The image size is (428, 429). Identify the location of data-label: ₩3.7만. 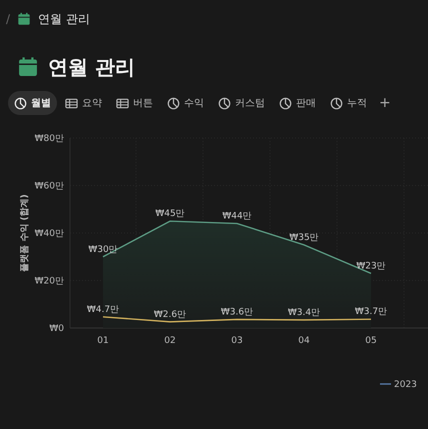
(371, 312).